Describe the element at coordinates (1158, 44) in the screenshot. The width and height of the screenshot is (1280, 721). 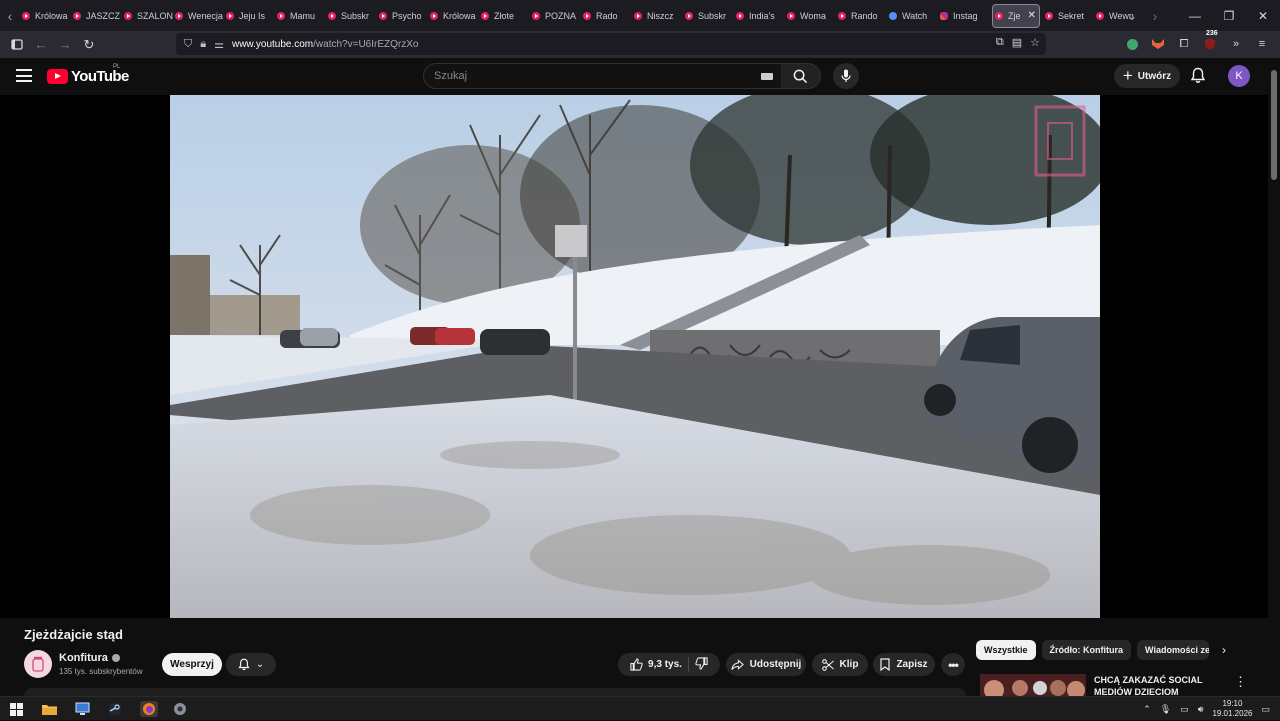
I see `fox-extension-icon` at that location.